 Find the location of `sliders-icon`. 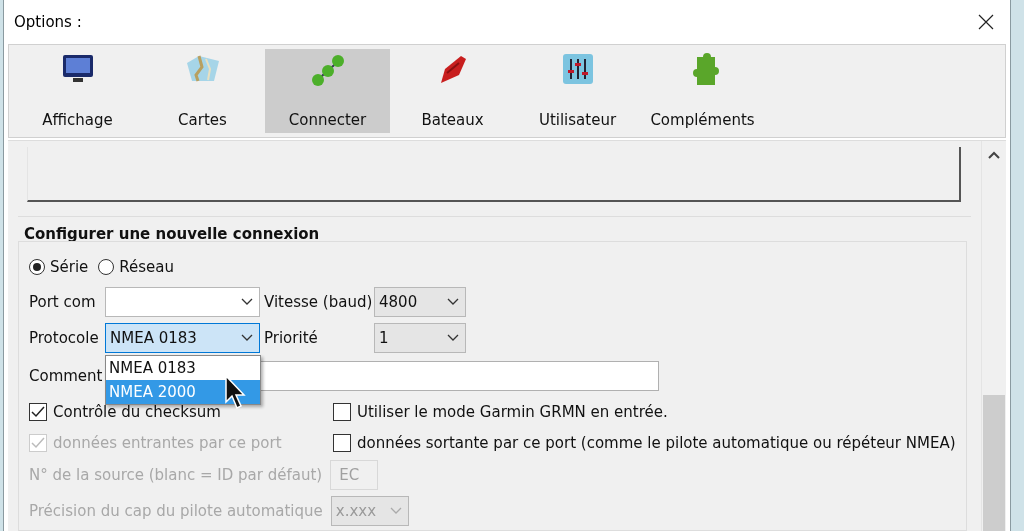

sliders-icon is located at coordinates (577, 69).